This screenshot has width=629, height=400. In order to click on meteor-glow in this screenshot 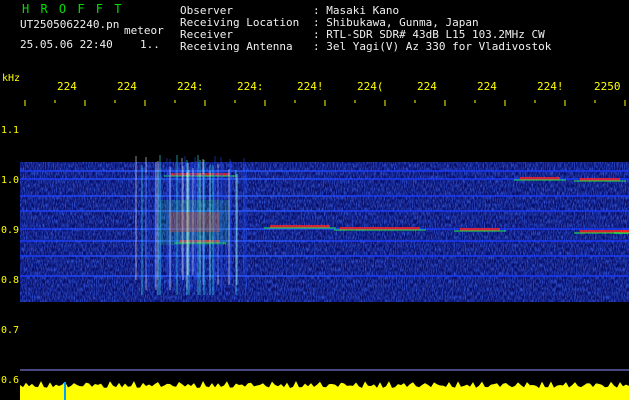, I will do `click(195, 222)`.